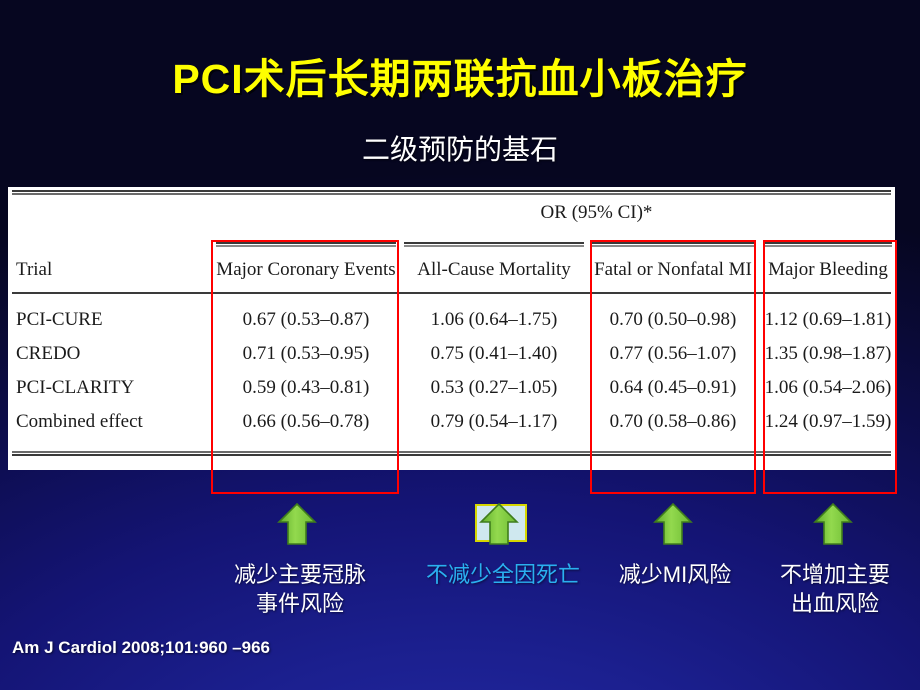  I want to click on table-cell: 0.53 (0.27–1.05), so click(494, 387).